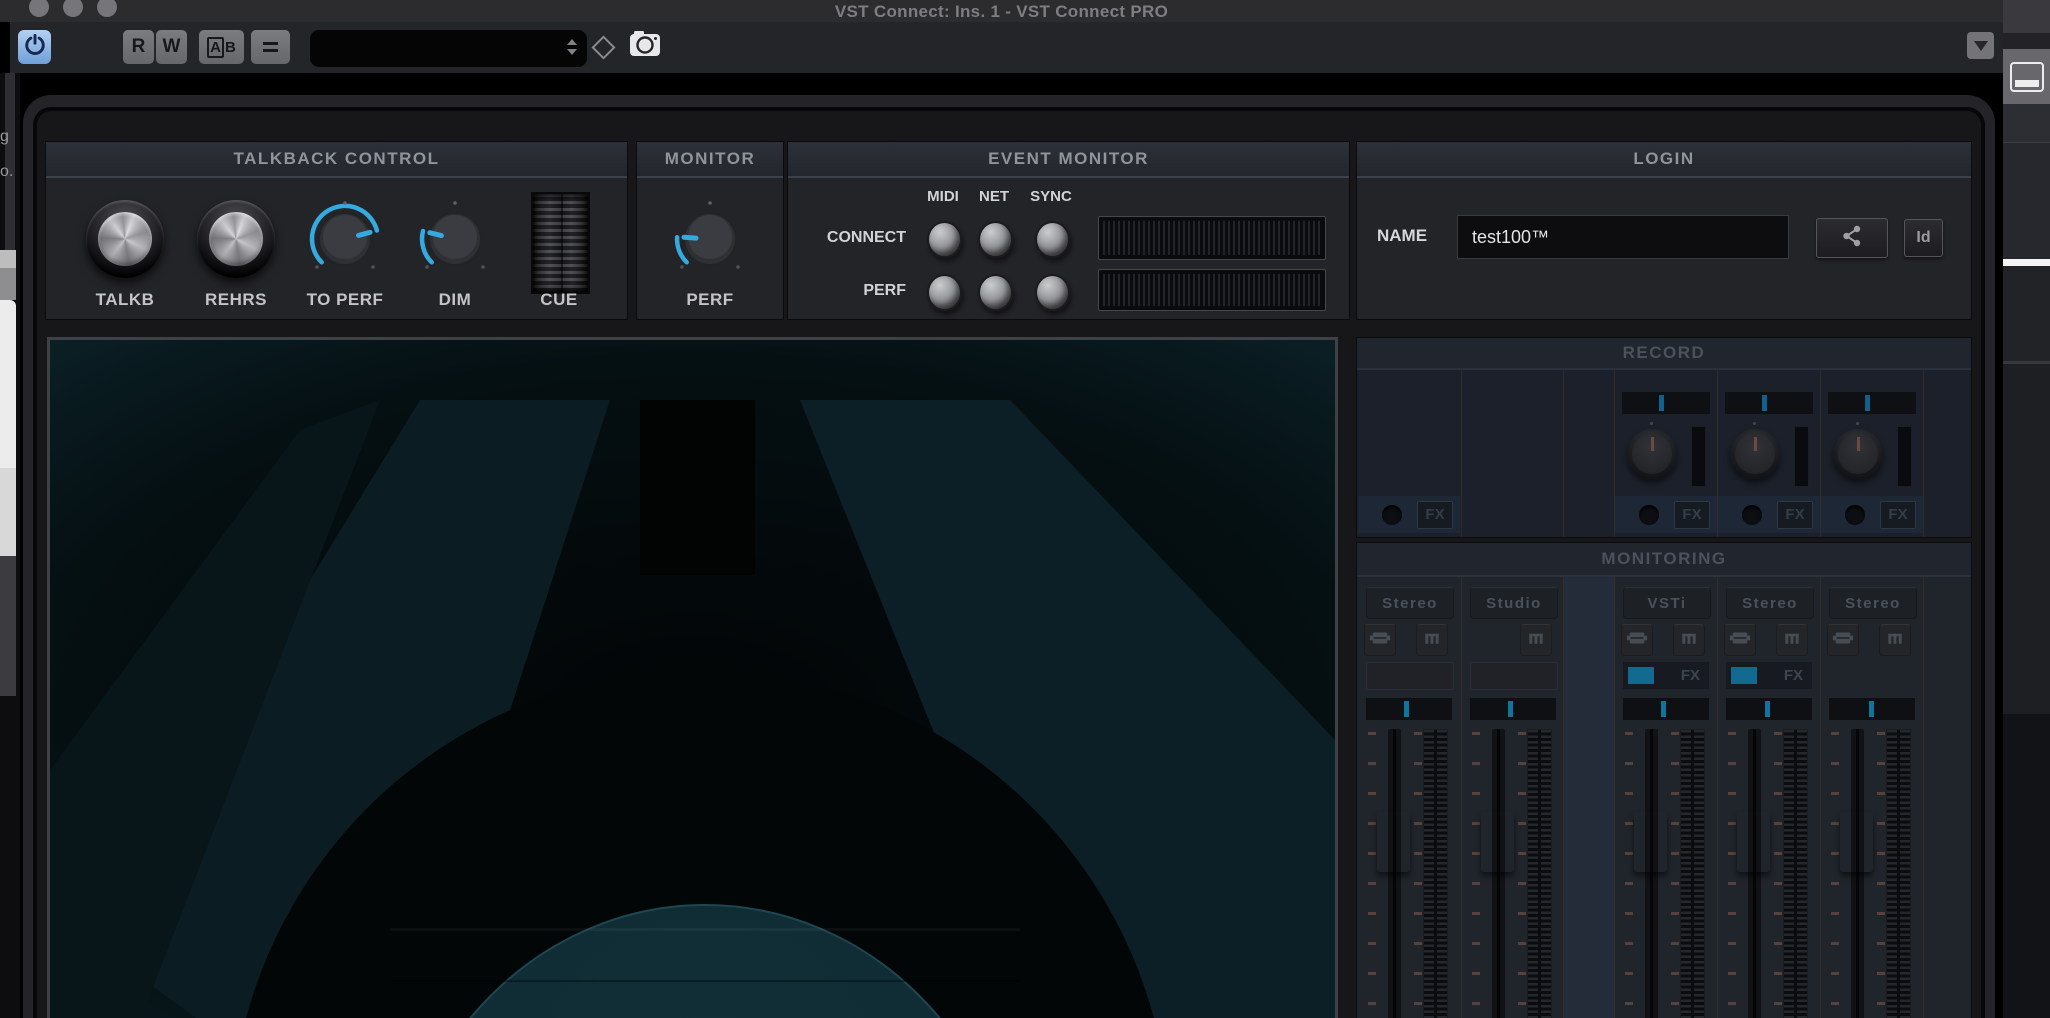 The height and width of the screenshot is (1018, 2050). I want to click on read-automation-button: R, so click(138, 47).